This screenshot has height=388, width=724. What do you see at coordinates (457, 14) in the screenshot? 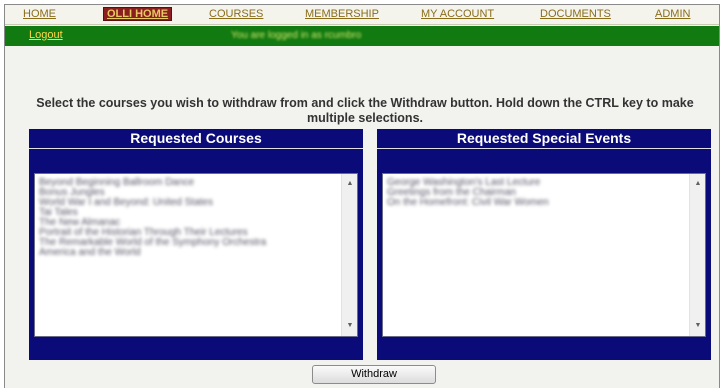
I see `nav-my-account: MY ACCOUNT` at bounding box center [457, 14].